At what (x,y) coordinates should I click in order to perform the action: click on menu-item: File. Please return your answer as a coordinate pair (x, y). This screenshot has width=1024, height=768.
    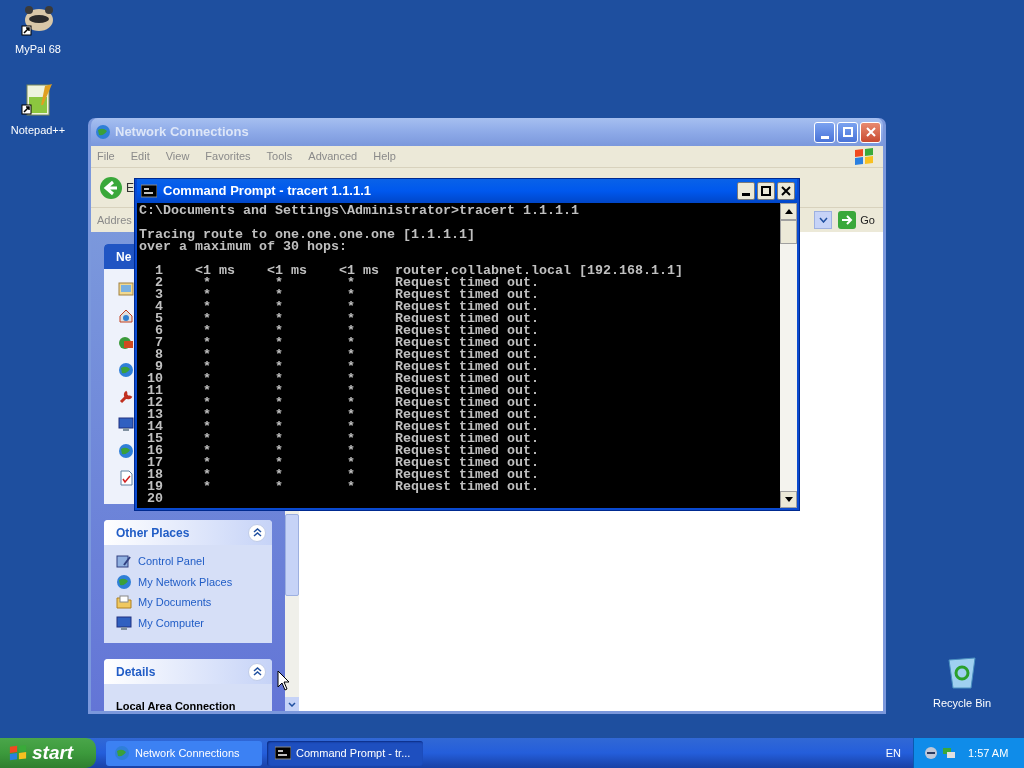
    Looking at the image, I should click on (106, 156).